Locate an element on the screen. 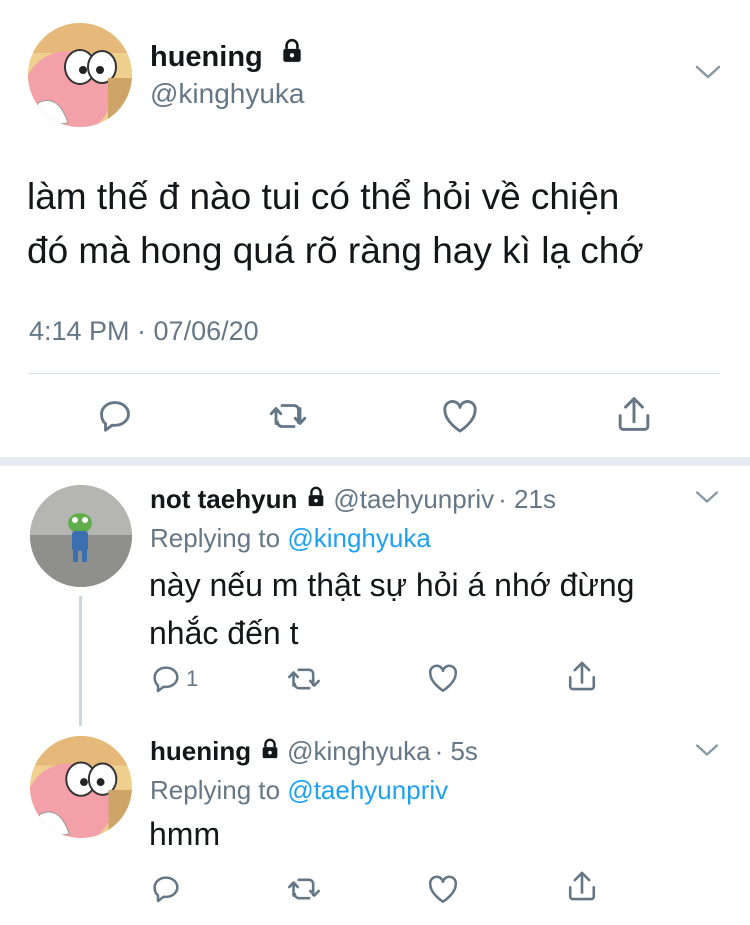 The height and width of the screenshot is (925, 750). handle: @taehyunpriv is located at coordinates (413, 499).